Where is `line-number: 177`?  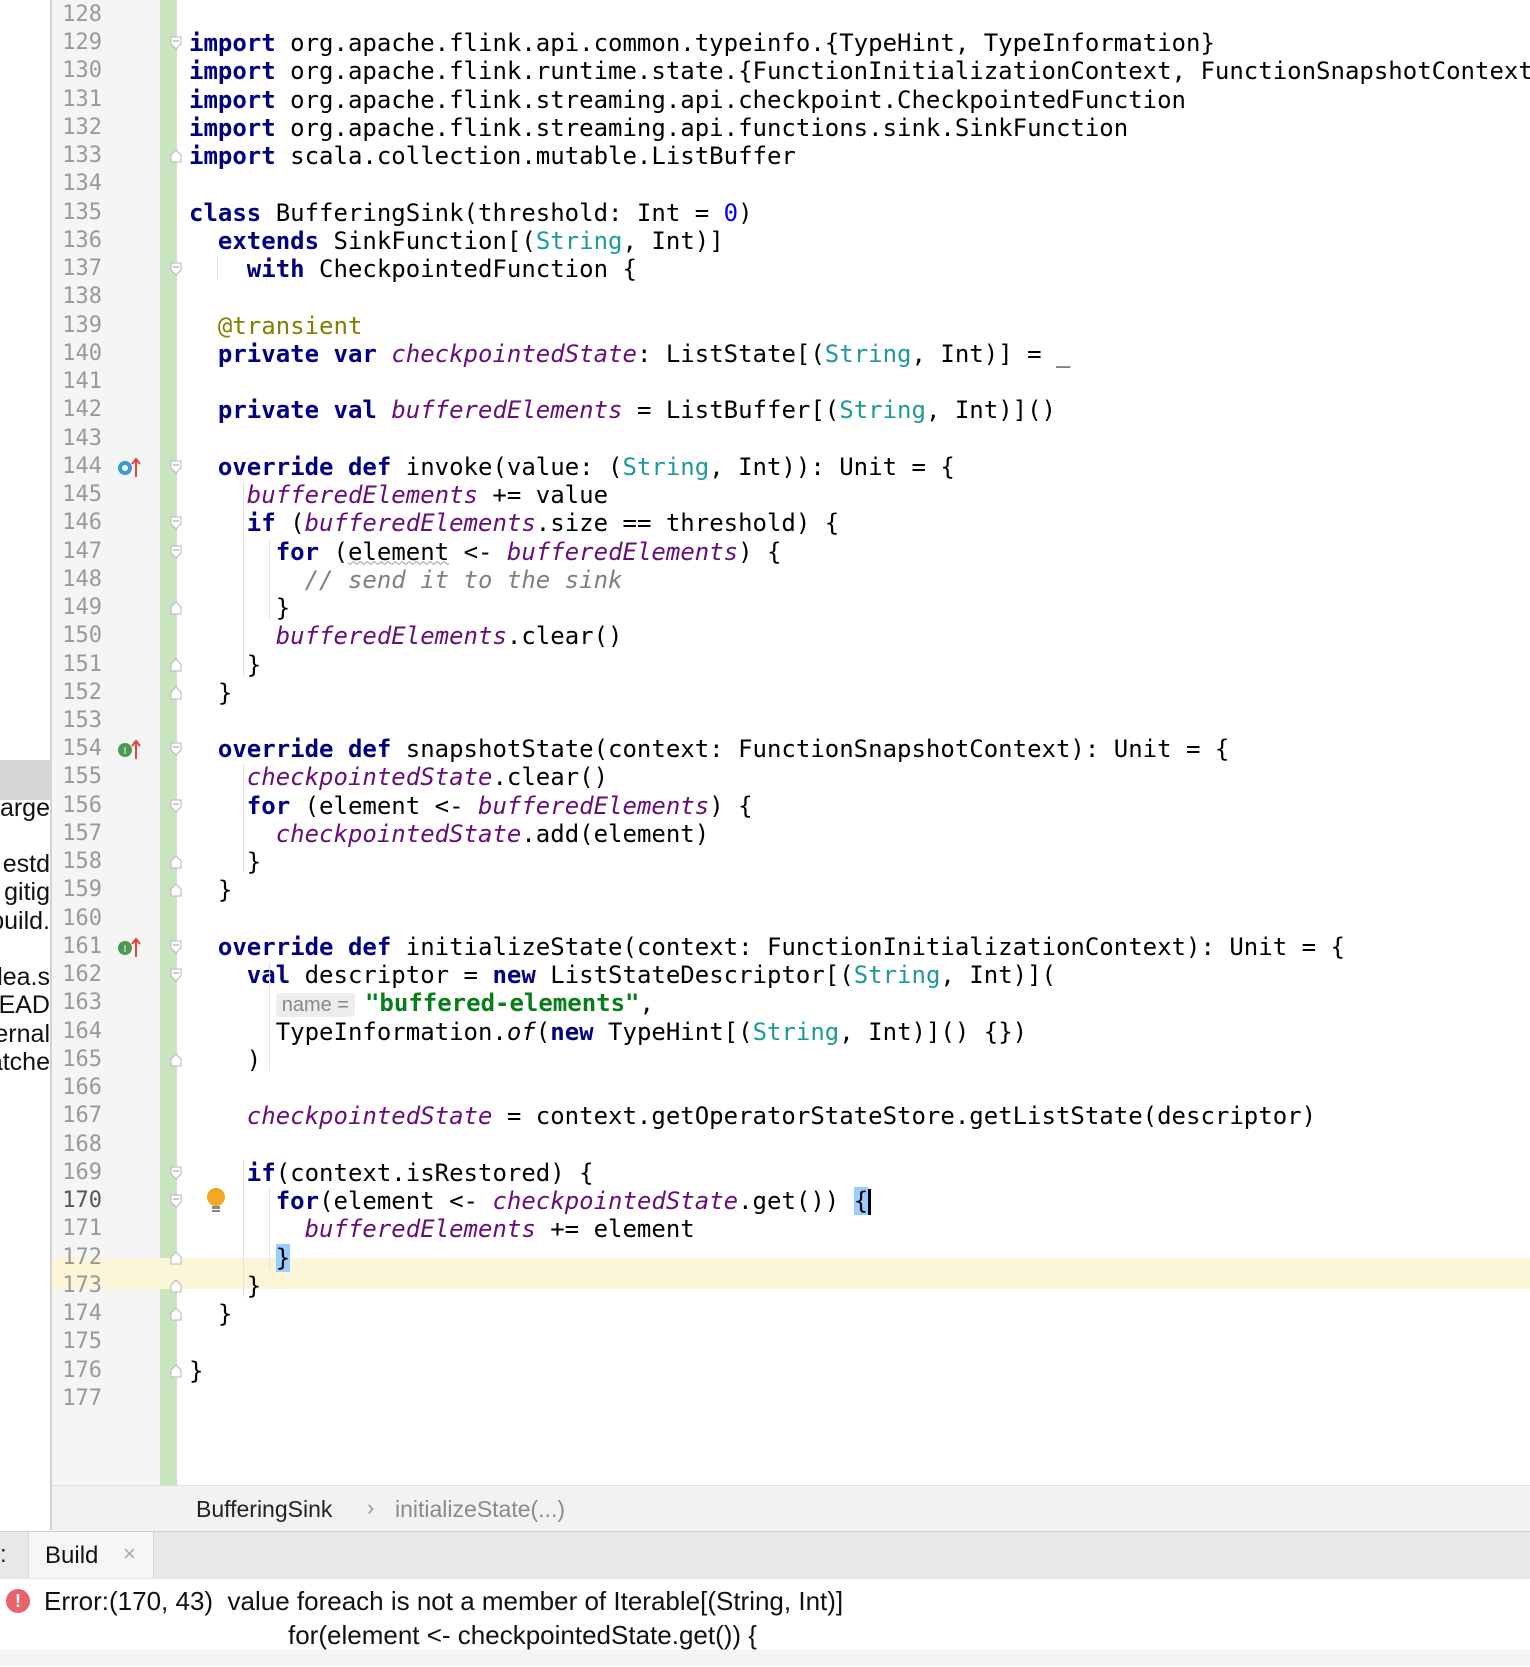 line-number: 177 is located at coordinates (77, 1399).